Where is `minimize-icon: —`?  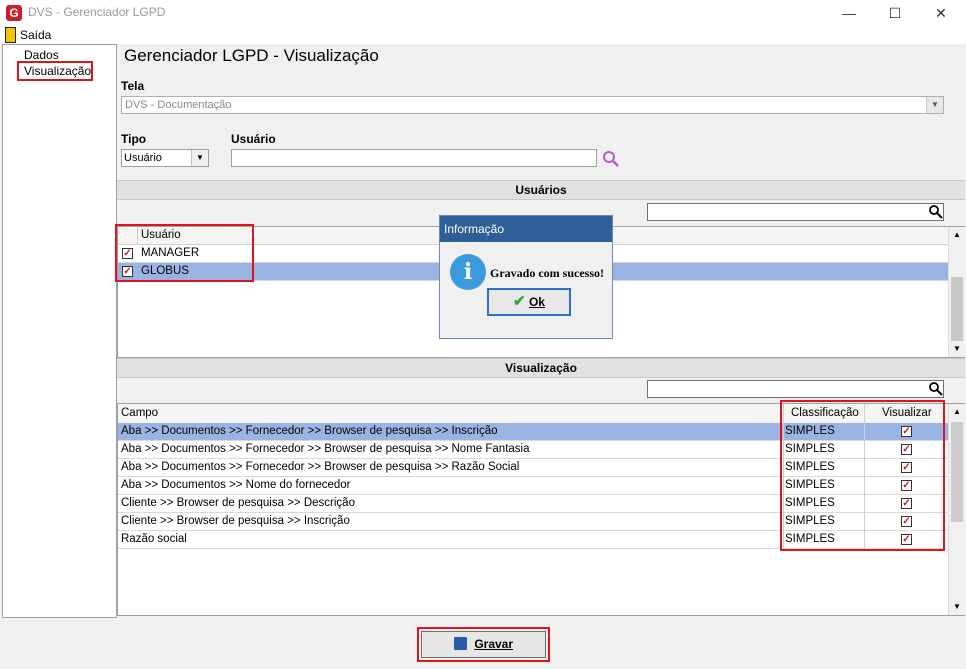
minimize-icon: — is located at coordinates (849, 13).